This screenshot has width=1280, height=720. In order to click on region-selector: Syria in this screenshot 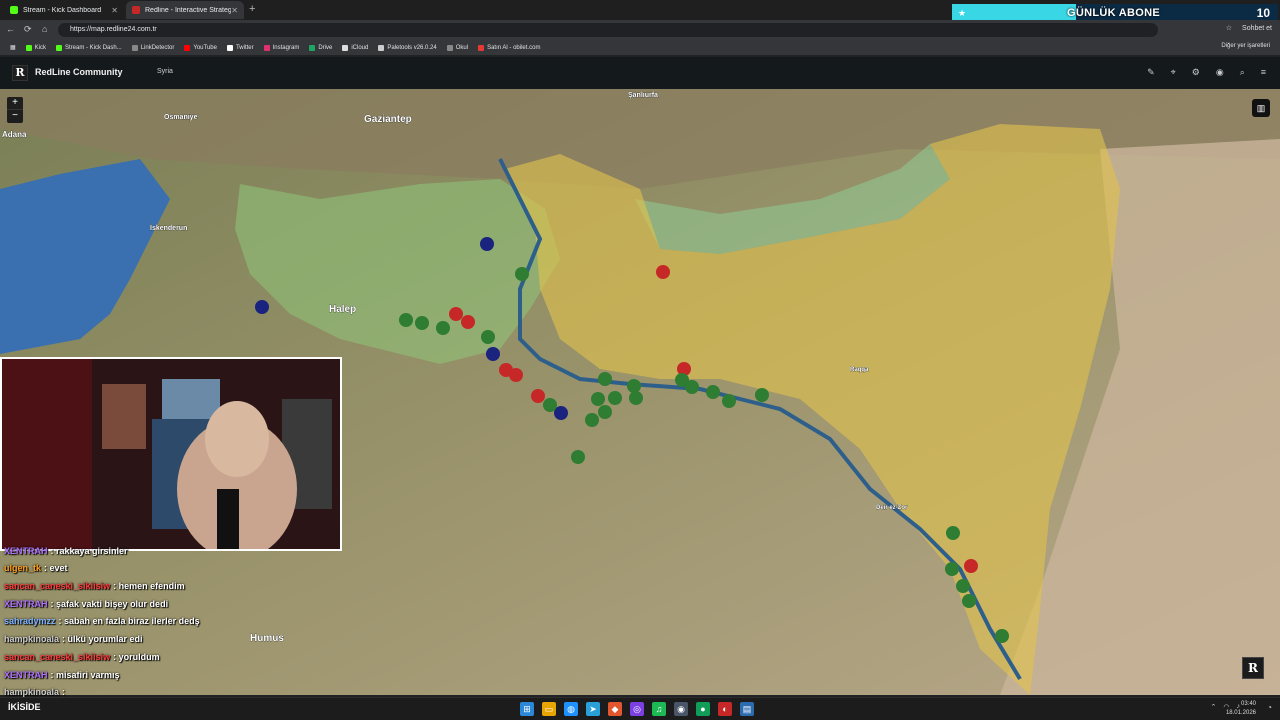, I will do `click(165, 71)`.